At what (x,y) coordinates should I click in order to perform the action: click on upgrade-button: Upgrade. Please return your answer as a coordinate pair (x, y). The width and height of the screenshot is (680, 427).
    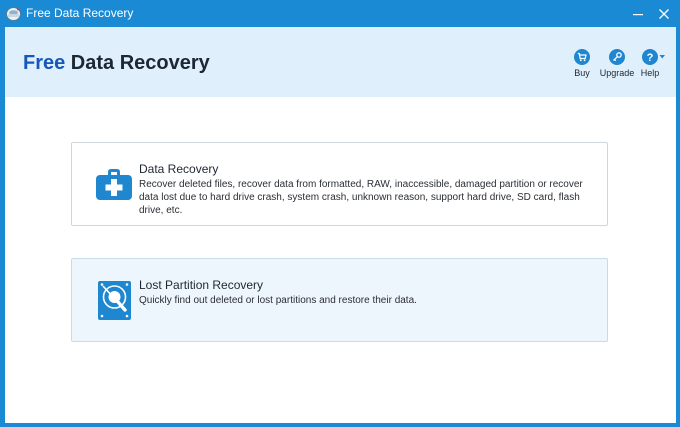
    Looking at the image, I should click on (617, 69).